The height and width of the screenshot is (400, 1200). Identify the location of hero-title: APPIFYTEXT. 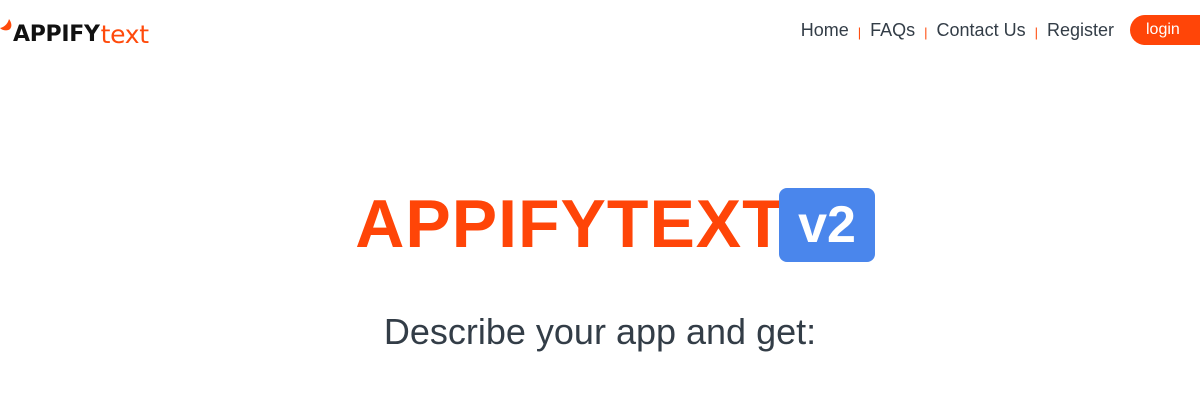
(570, 224).